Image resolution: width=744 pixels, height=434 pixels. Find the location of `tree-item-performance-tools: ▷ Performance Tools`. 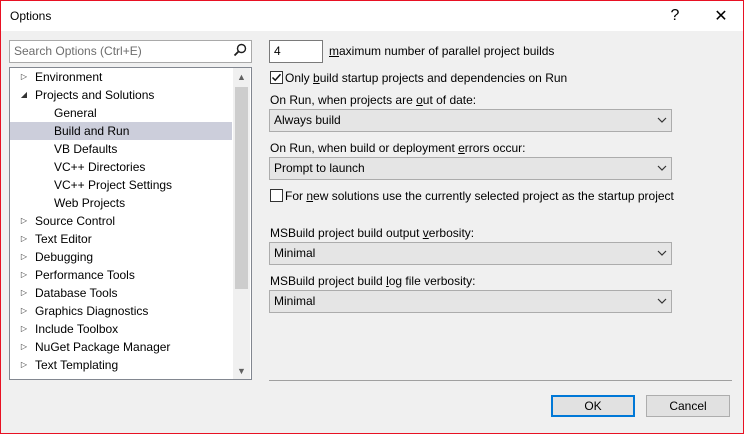

tree-item-performance-tools: ▷ Performance Tools is located at coordinates (121, 275).